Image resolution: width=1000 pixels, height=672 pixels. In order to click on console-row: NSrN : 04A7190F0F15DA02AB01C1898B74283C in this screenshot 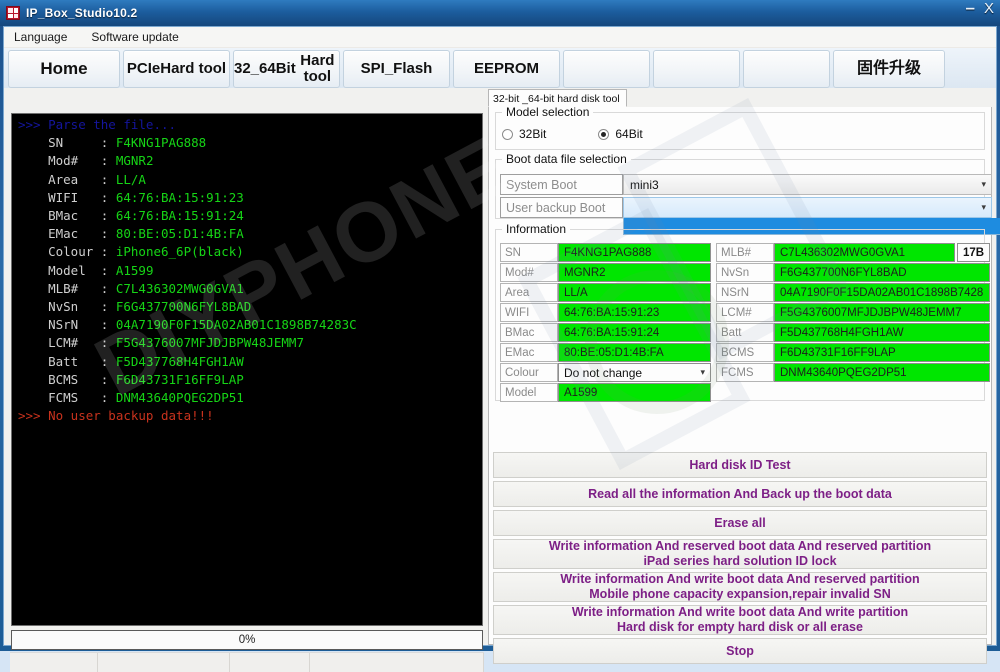, I will do `click(250, 325)`.